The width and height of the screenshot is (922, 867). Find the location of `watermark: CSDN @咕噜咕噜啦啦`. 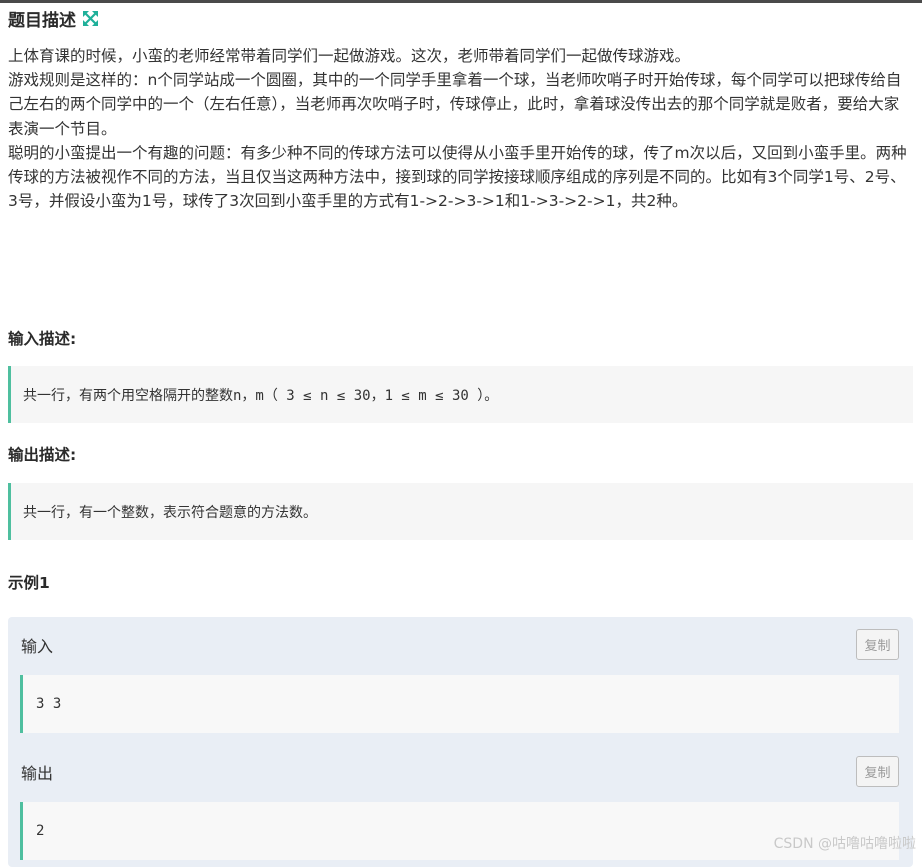

watermark: CSDN @咕噜咕噜啦啦 is located at coordinates (845, 843).